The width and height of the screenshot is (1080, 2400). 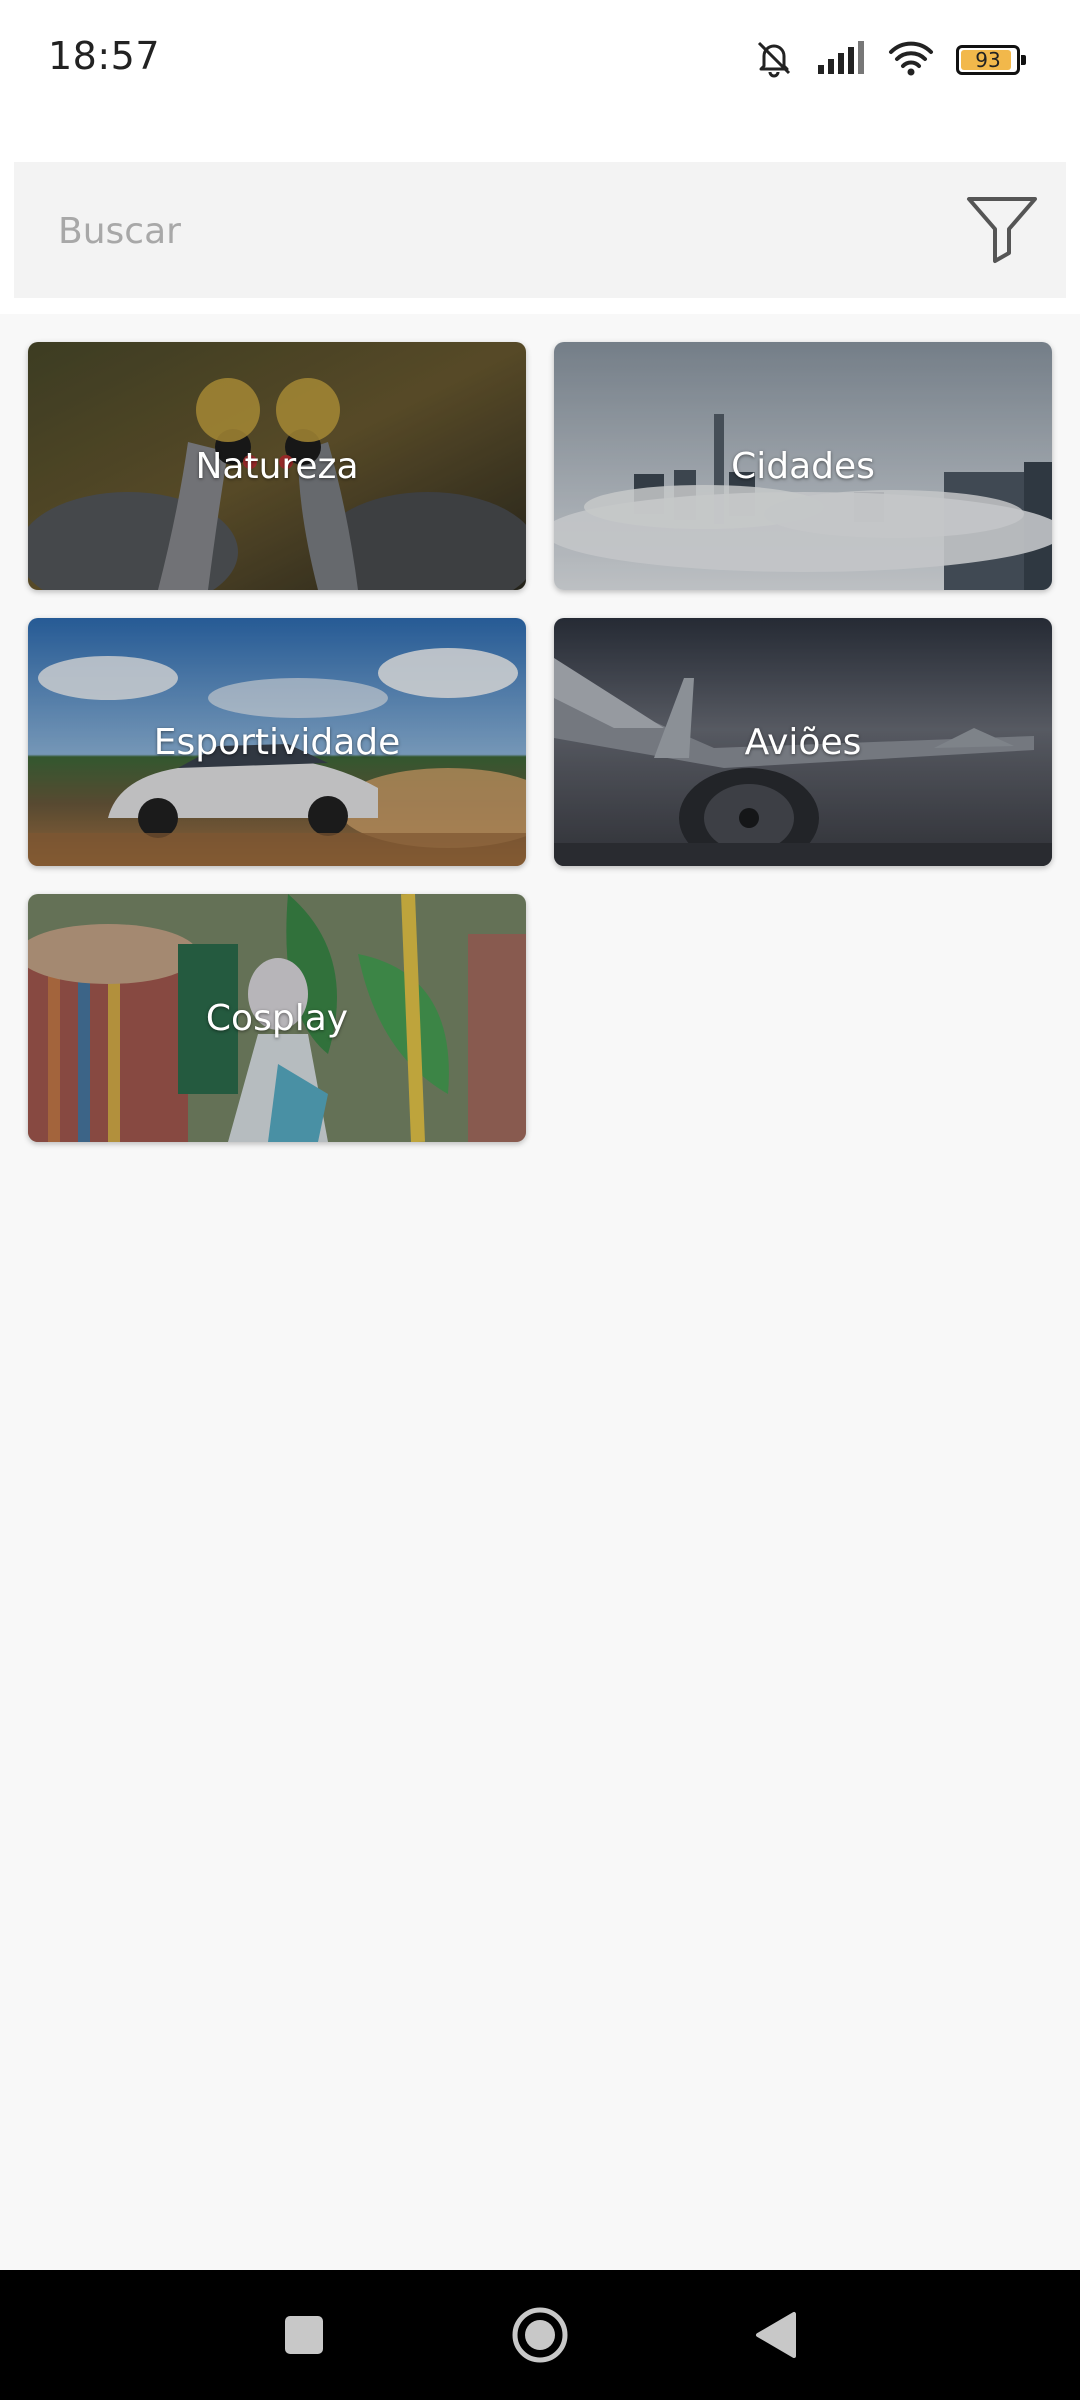 I want to click on status-time: 18:57, so click(x=104, y=56).